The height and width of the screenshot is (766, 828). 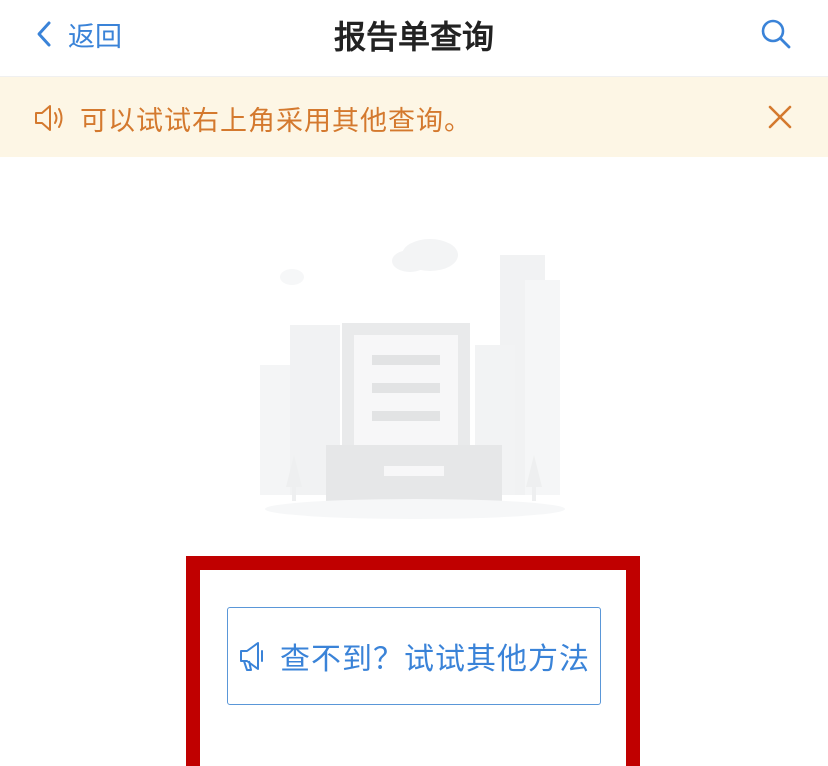 I want to click on speaker-icon, so click(x=49, y=118).